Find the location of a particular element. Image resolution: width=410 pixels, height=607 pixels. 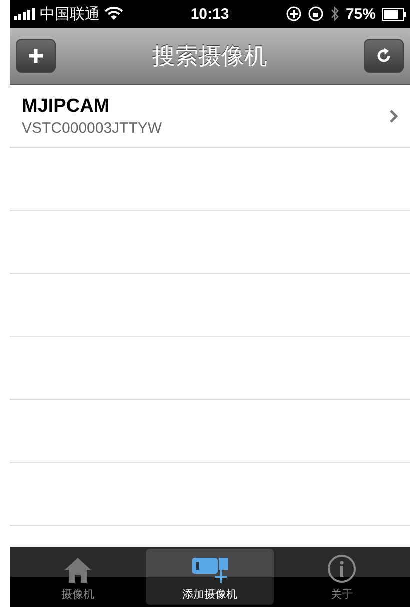

battery-icon is located at coordinates (394, 14).